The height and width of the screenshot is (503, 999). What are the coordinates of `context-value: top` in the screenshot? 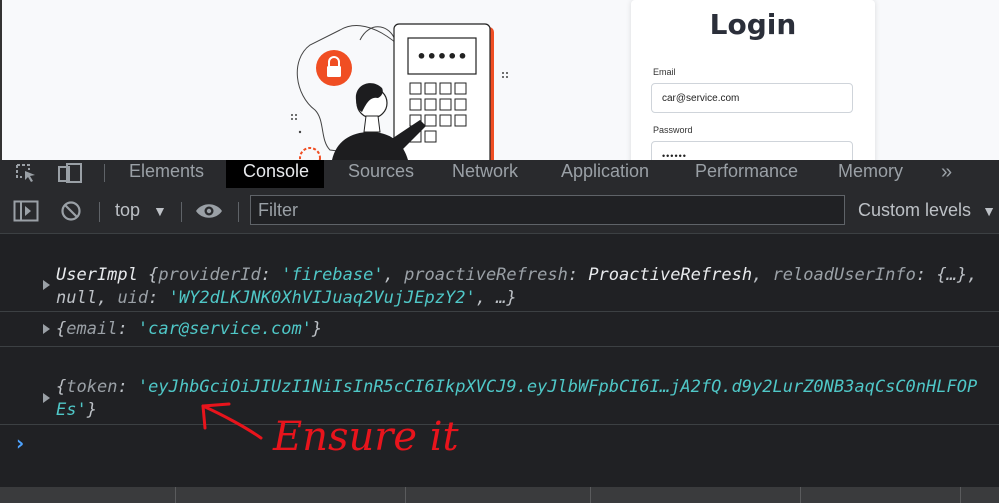 It's located at (128, 210).